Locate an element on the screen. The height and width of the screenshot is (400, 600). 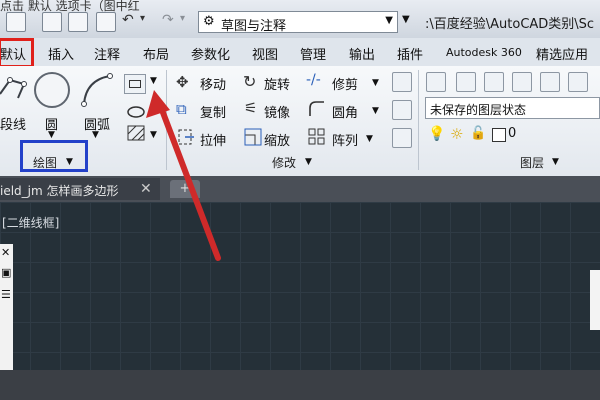
scale-label: 缩放 is located at coordinates (277, 139).